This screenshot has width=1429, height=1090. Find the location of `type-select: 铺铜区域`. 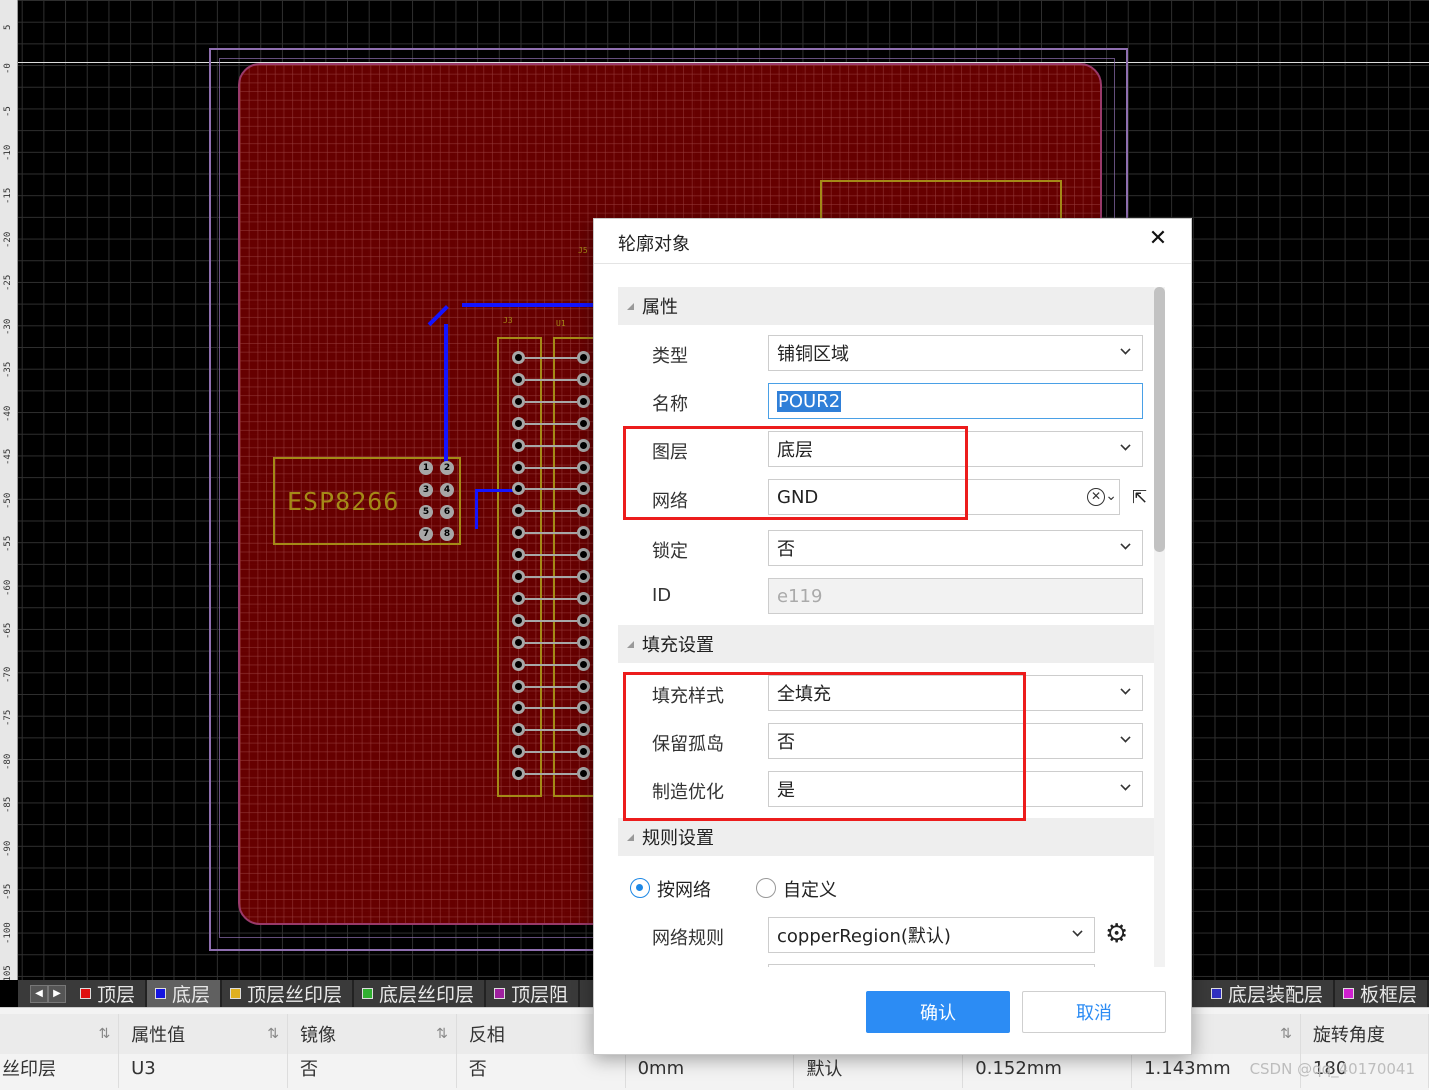

type-select: 铺铜区域 is located at coordinates (955, 353).